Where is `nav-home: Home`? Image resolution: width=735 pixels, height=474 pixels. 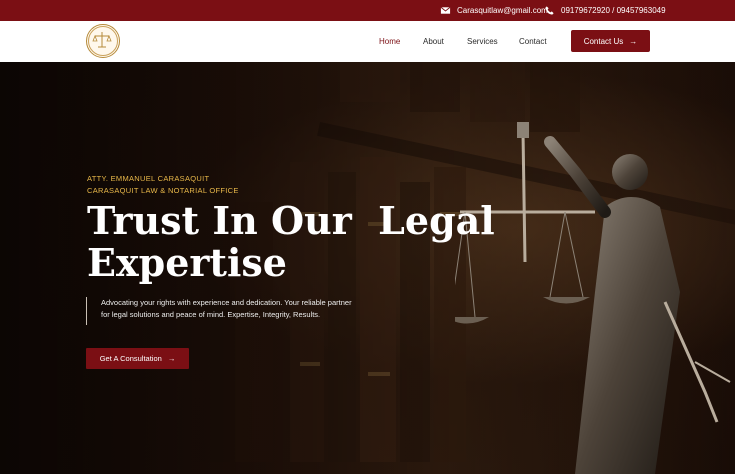 nav-home: Home is located at coordinates (389, 41).